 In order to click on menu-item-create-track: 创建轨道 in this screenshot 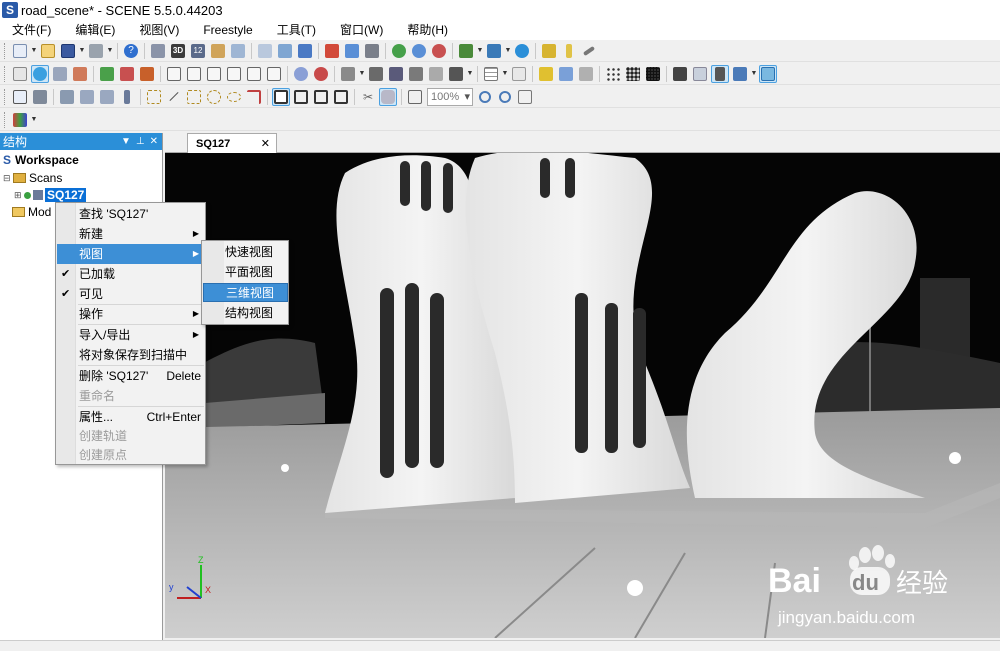, I will do `click(131, 436)`.